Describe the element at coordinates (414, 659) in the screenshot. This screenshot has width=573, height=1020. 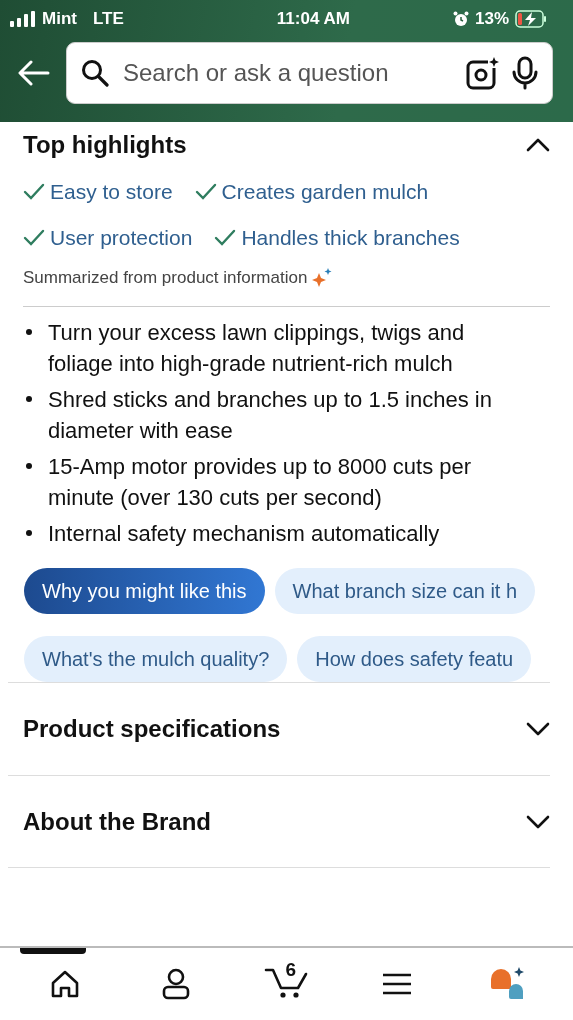
I see `question-chip: How does safety featu` at that location.